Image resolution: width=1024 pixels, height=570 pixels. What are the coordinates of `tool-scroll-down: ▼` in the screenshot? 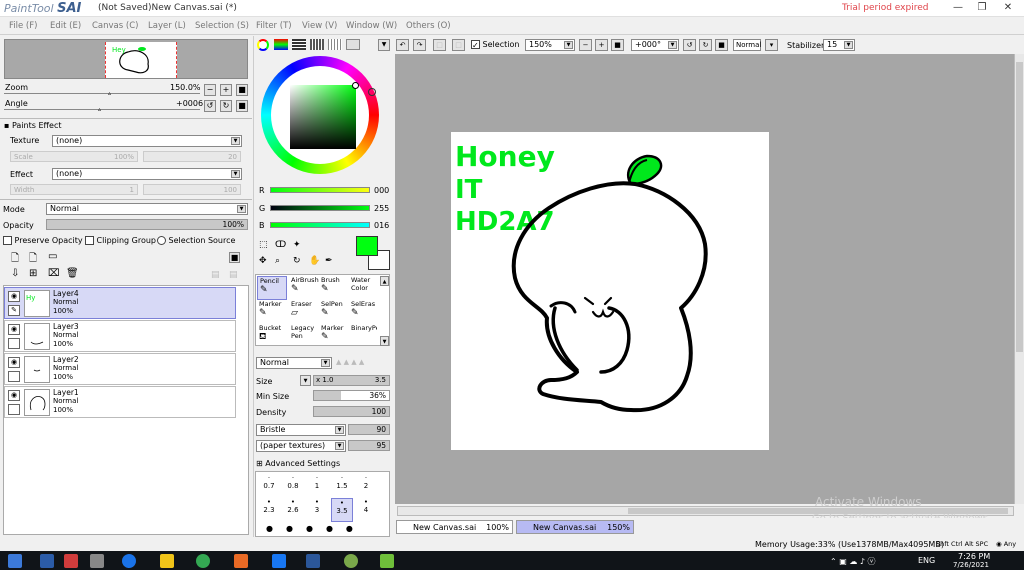 It's located at (384, 341).